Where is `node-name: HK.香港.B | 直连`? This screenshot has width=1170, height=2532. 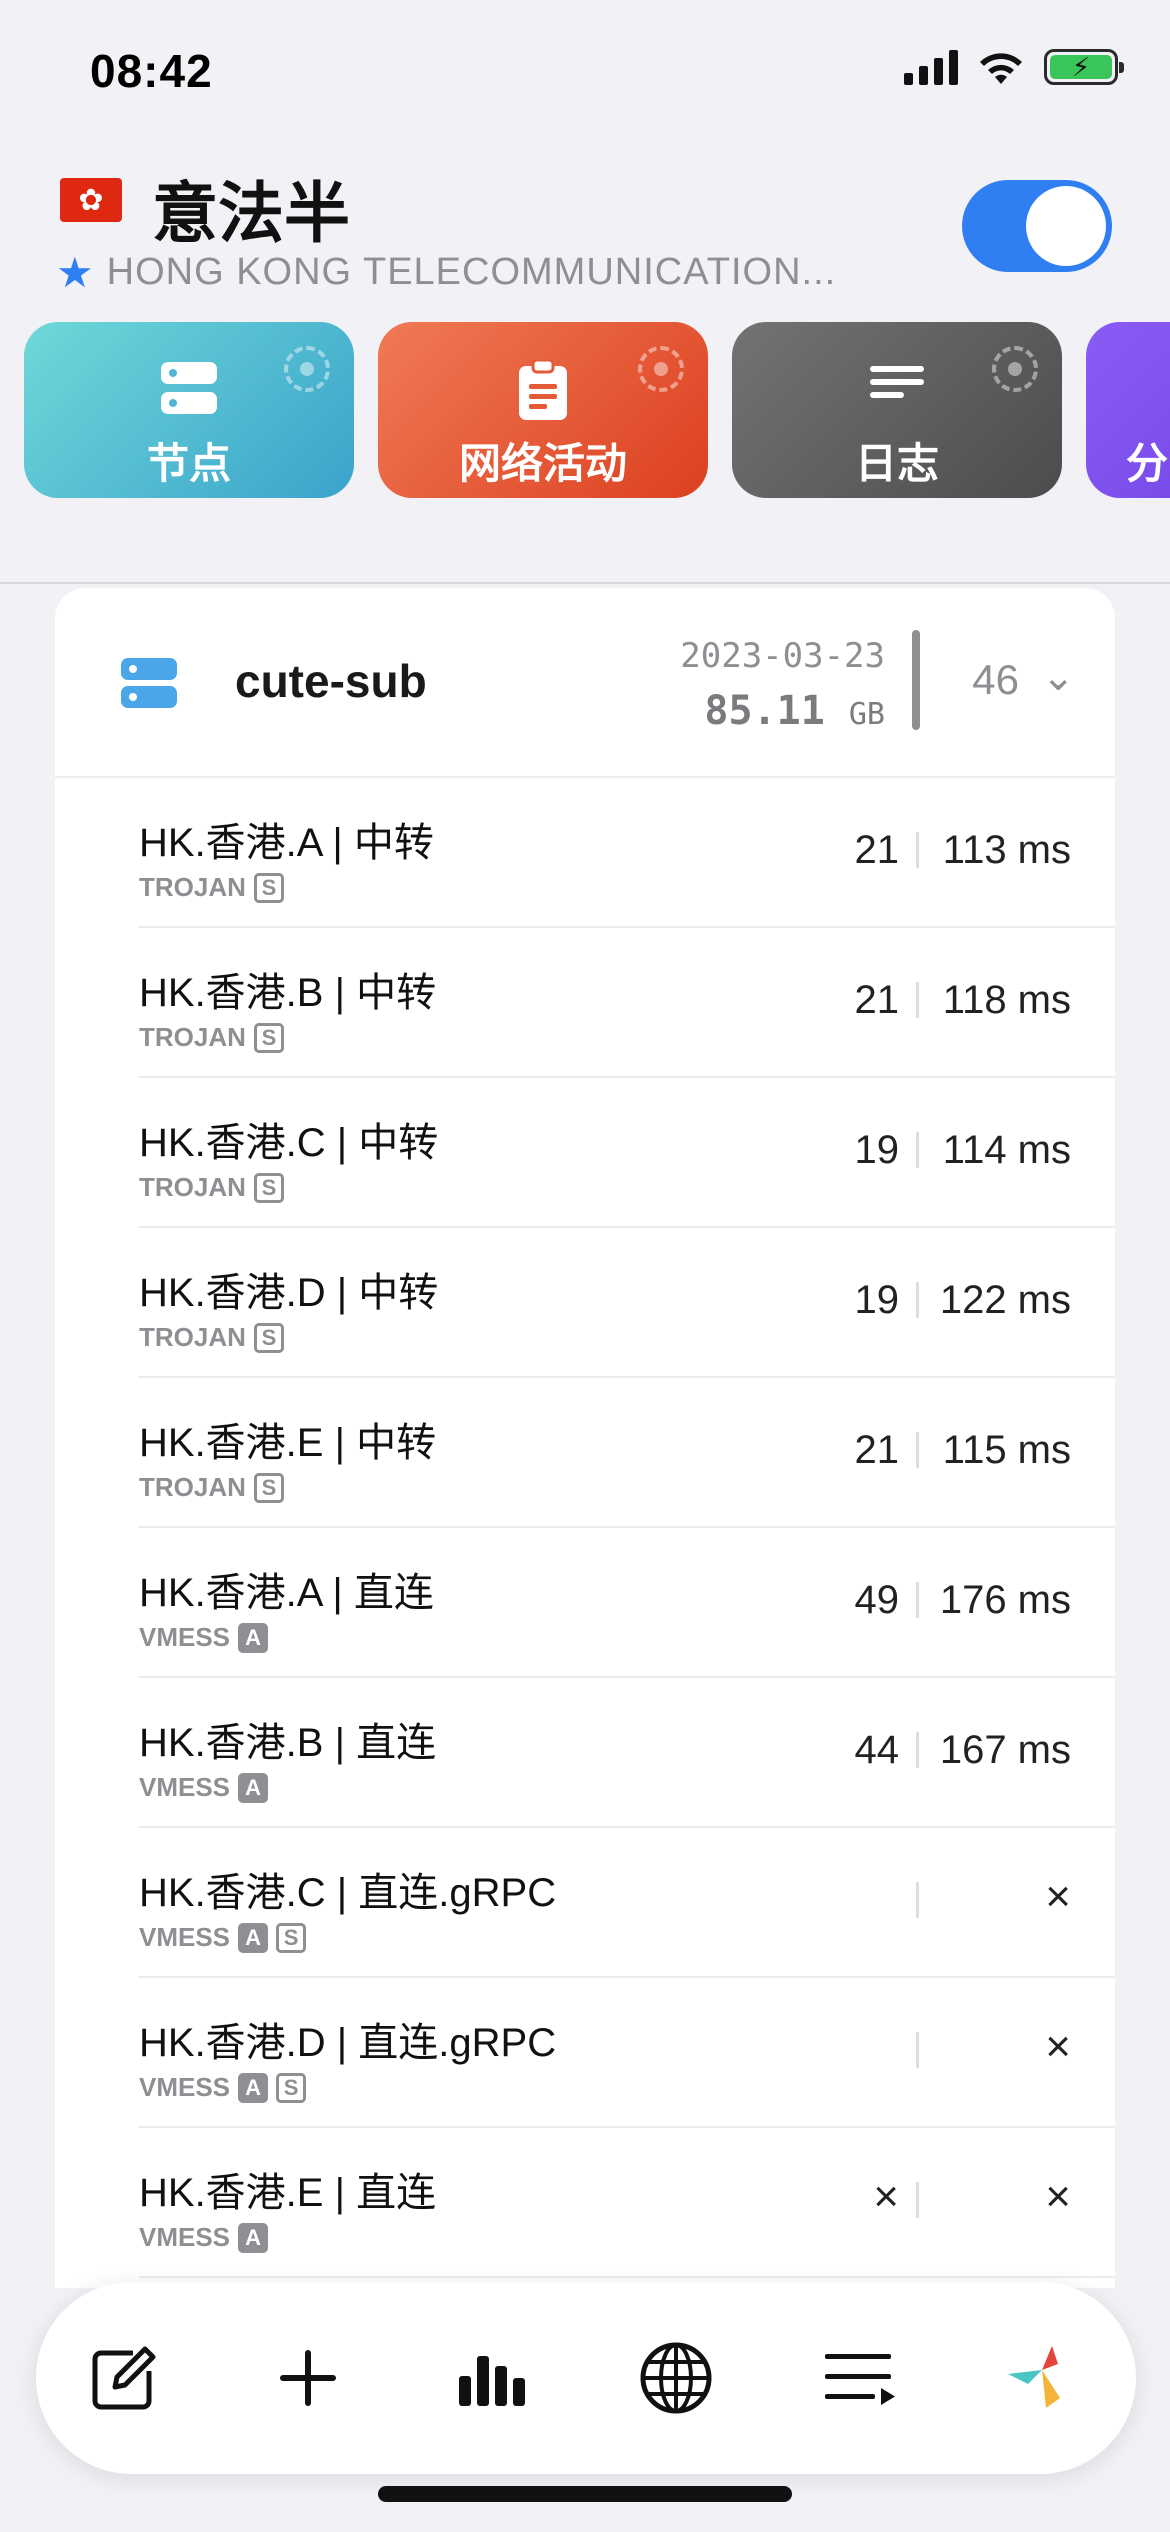 node-name: HK.香港.B | 直连 is located at coordinates (288, 1743).